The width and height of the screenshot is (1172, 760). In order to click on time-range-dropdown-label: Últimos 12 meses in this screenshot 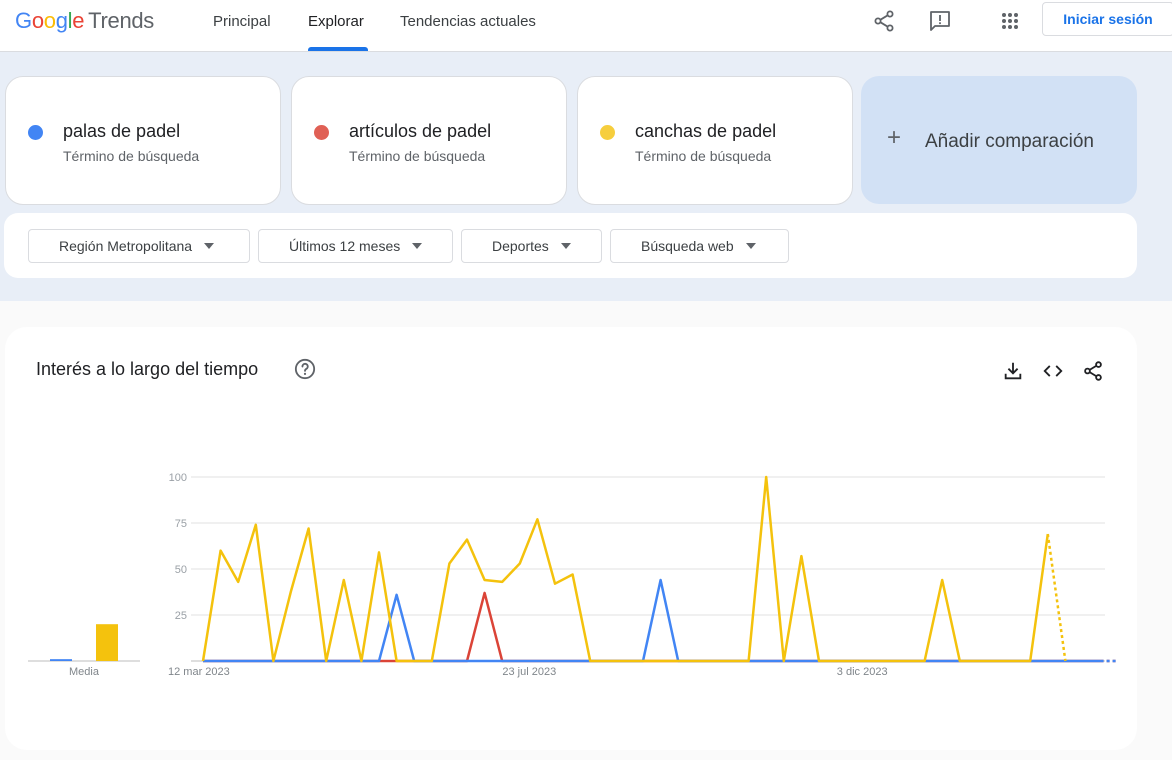, I will do `click(345, 246)`.